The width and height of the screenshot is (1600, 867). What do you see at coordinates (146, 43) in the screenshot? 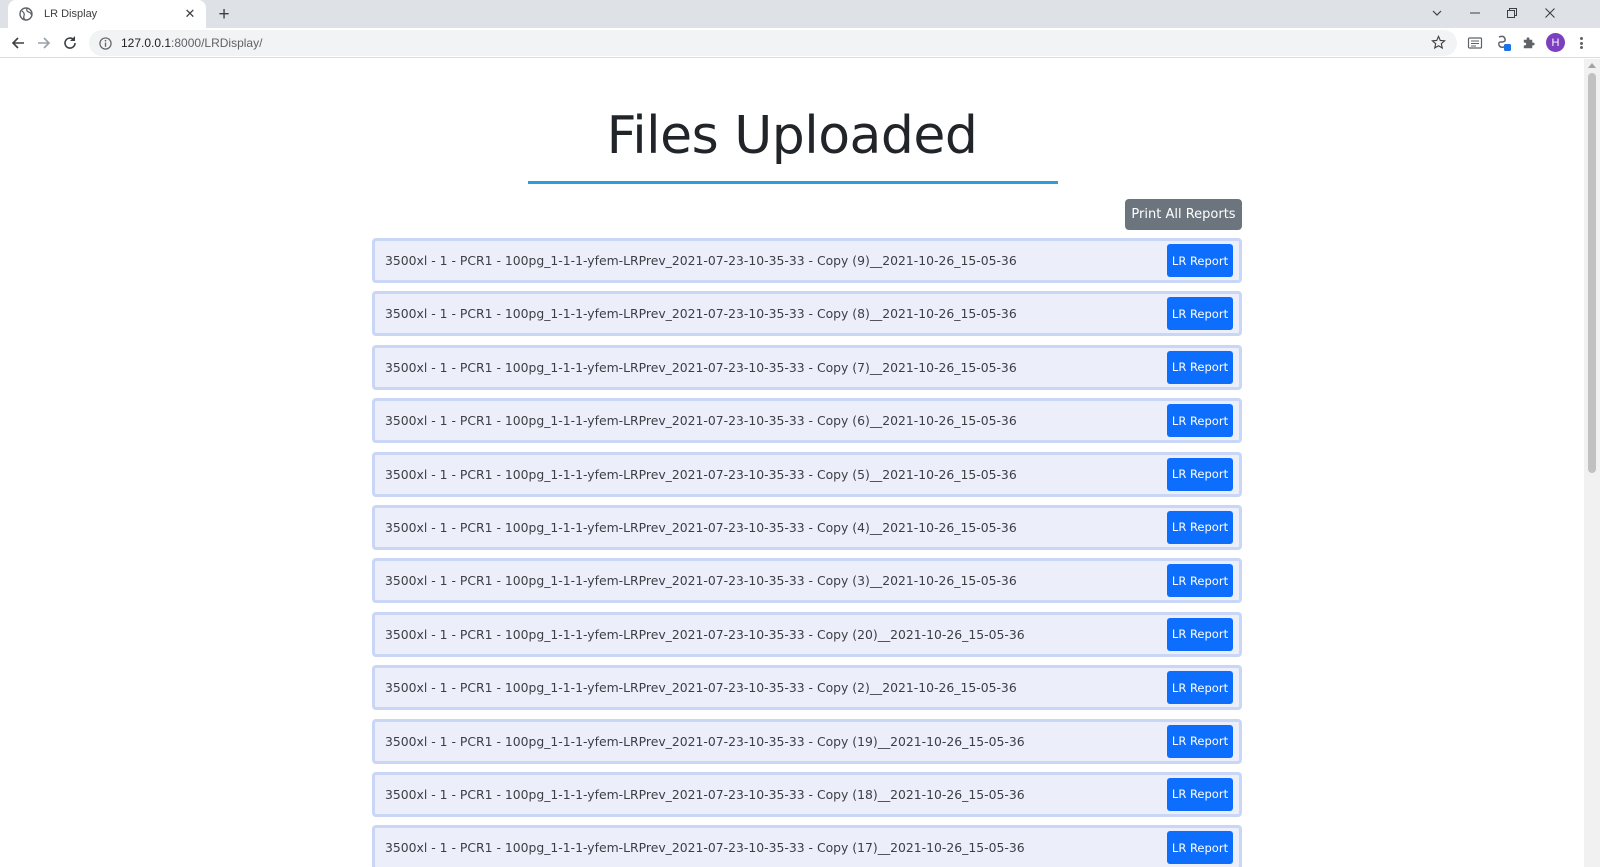
I see `url-host: 127.0.0.1` at bounding box center [146, 43].